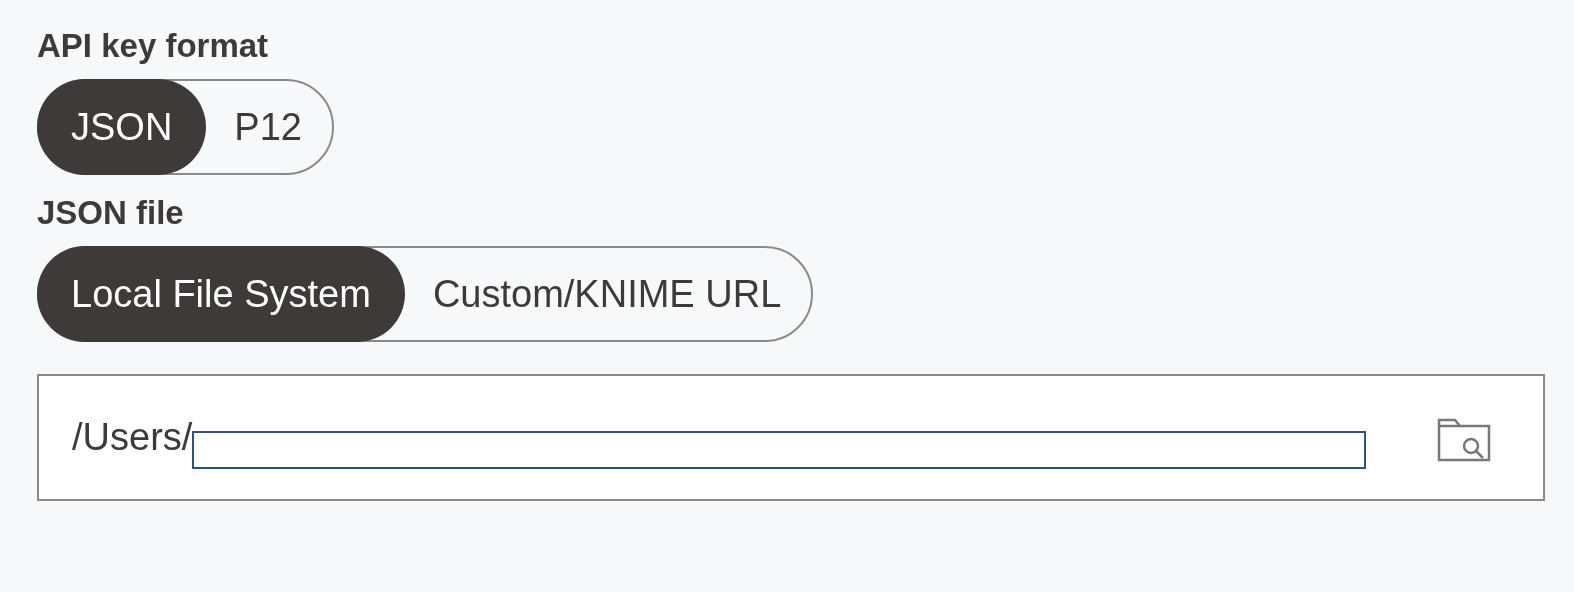  Describe the element at coordinates (268, 127) in the screenshot. I see `segment-option: P12` at that location.